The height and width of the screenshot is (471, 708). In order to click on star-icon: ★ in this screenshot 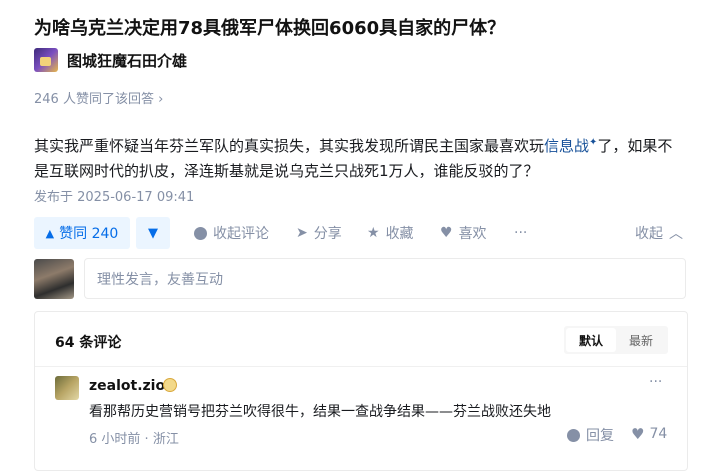, I will do `click(373, 233)`.